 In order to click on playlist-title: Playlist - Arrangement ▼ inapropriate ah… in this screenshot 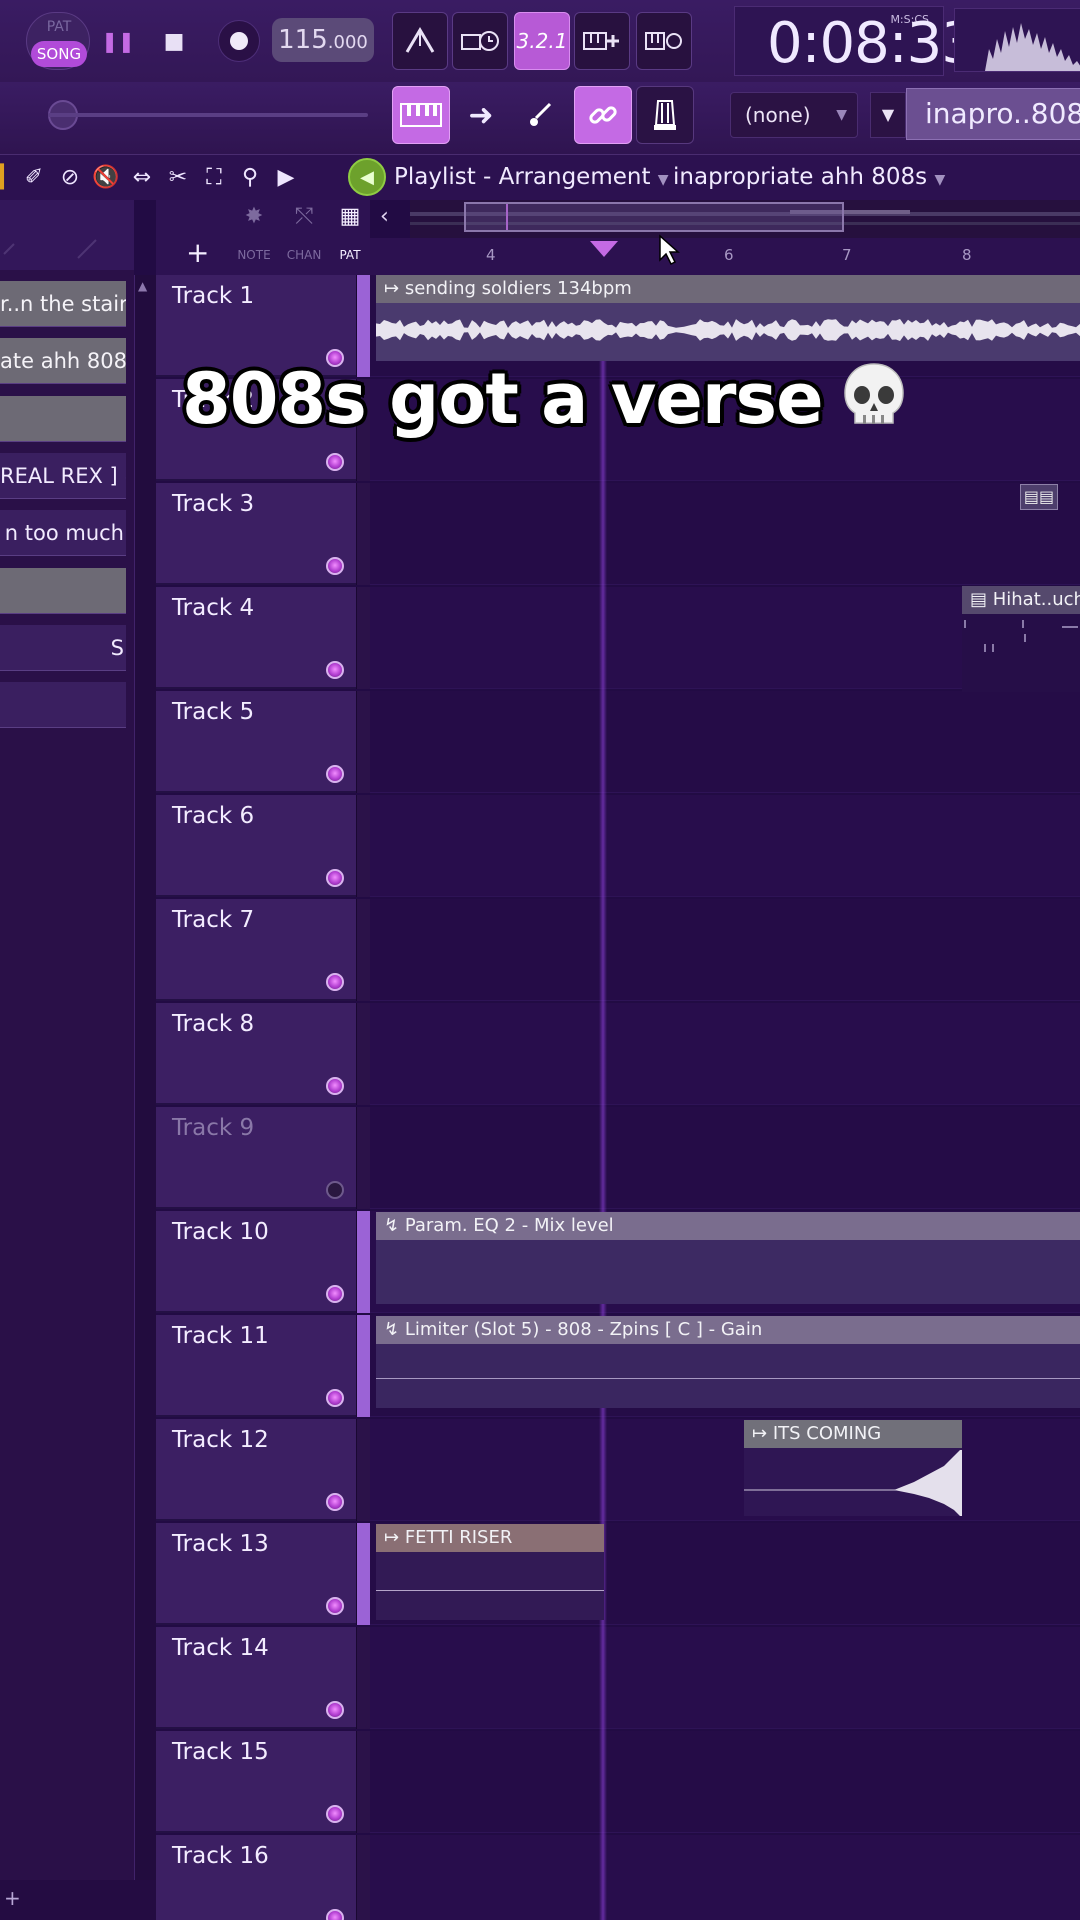, I will do `click(669, 178)`.